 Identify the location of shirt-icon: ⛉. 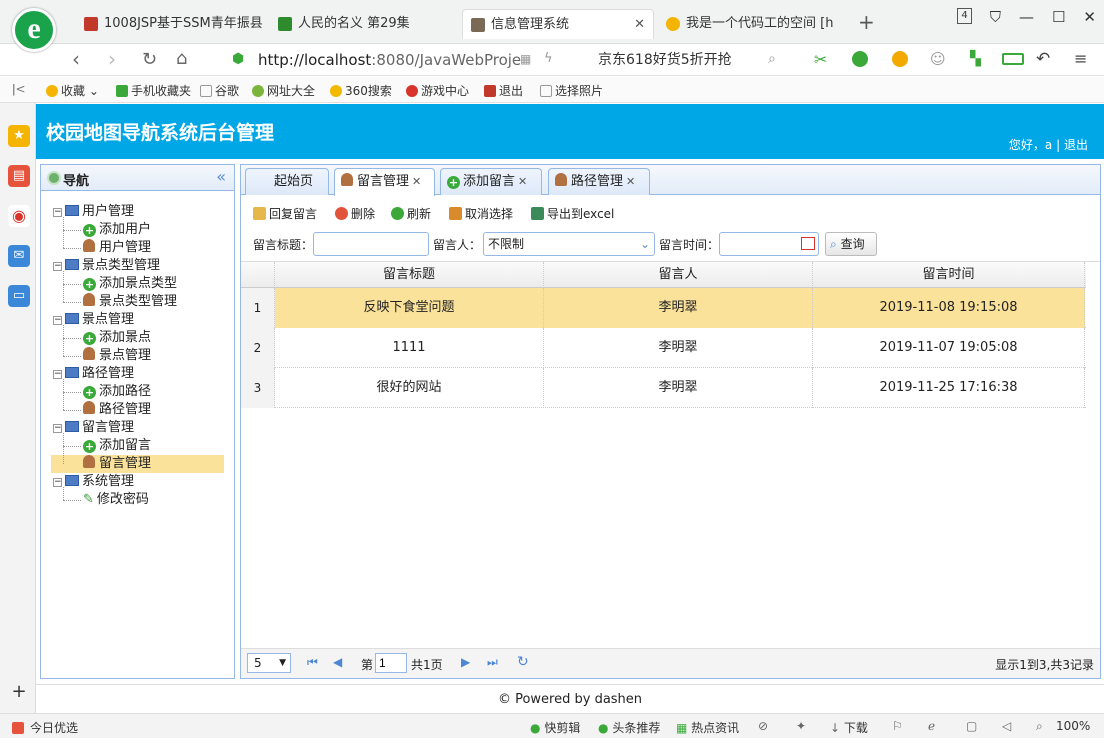
(995, 17).